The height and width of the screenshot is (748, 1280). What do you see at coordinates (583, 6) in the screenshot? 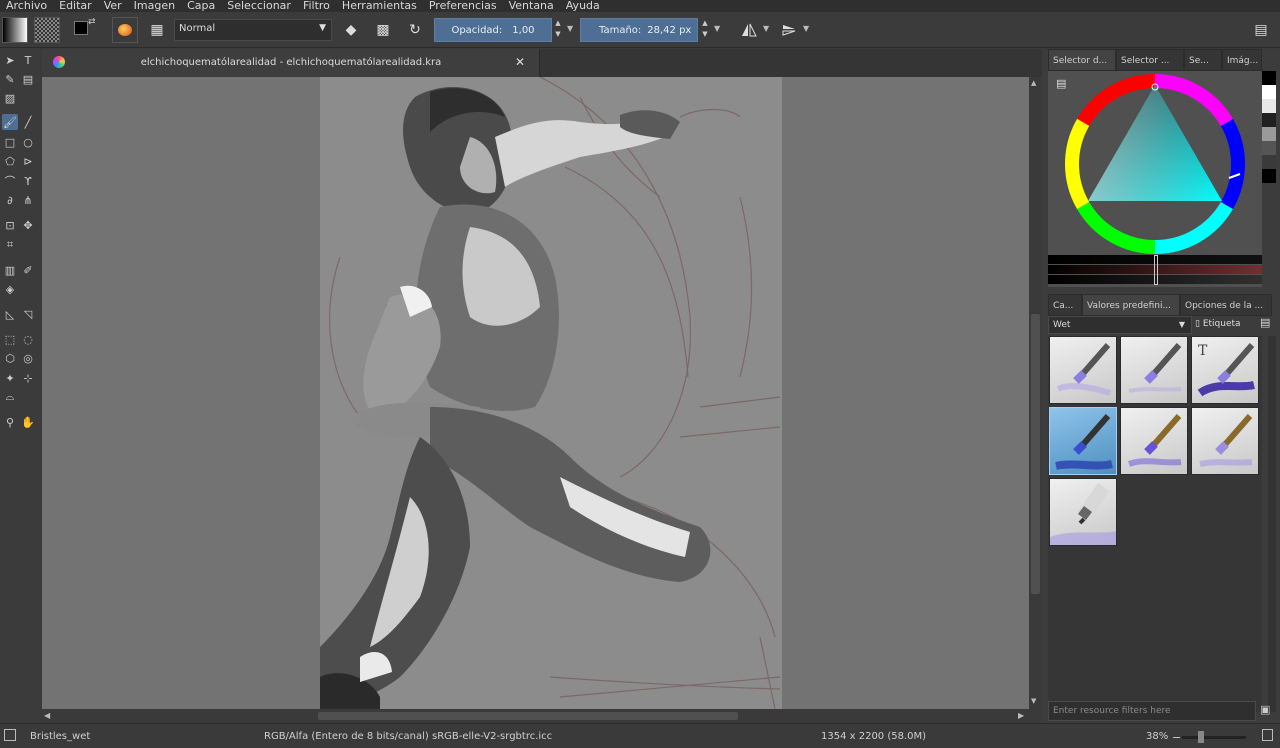
I see `menu-ayuda: Ayuda` at bounding box center [583, 6].